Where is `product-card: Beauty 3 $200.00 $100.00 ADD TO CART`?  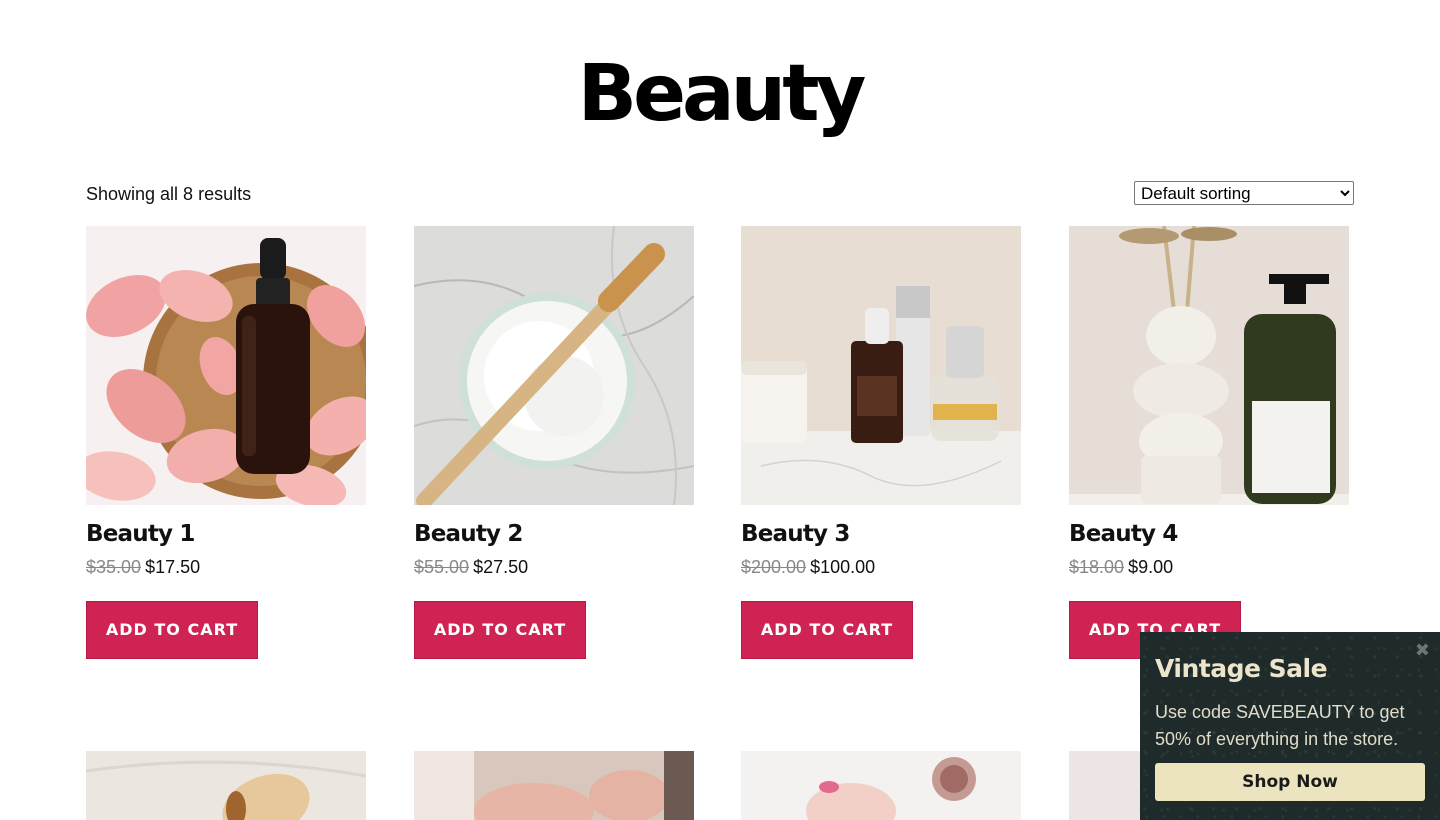 product-card: Beauty 3 $200.00 $100.00 ADD TO CART is located at coordinates (881, 442).